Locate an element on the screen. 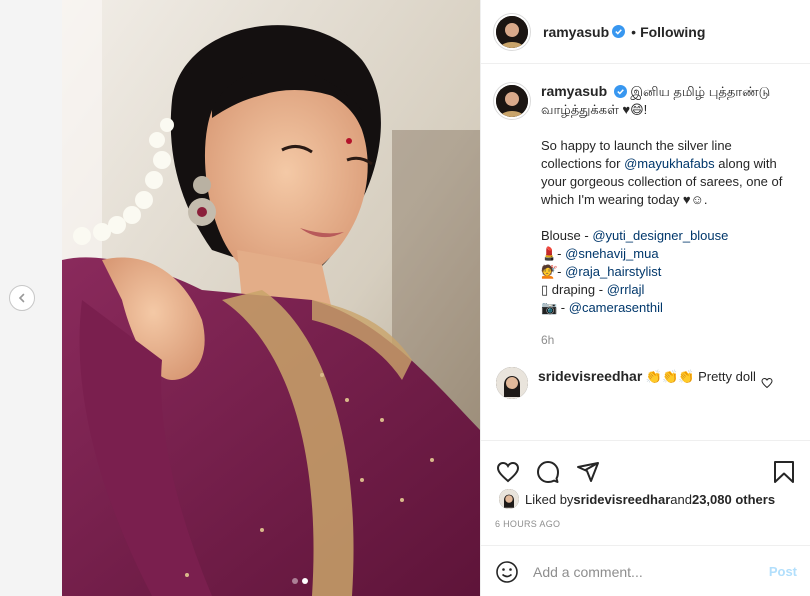  caption-avatar-ring is located at coordinates (512, 101).